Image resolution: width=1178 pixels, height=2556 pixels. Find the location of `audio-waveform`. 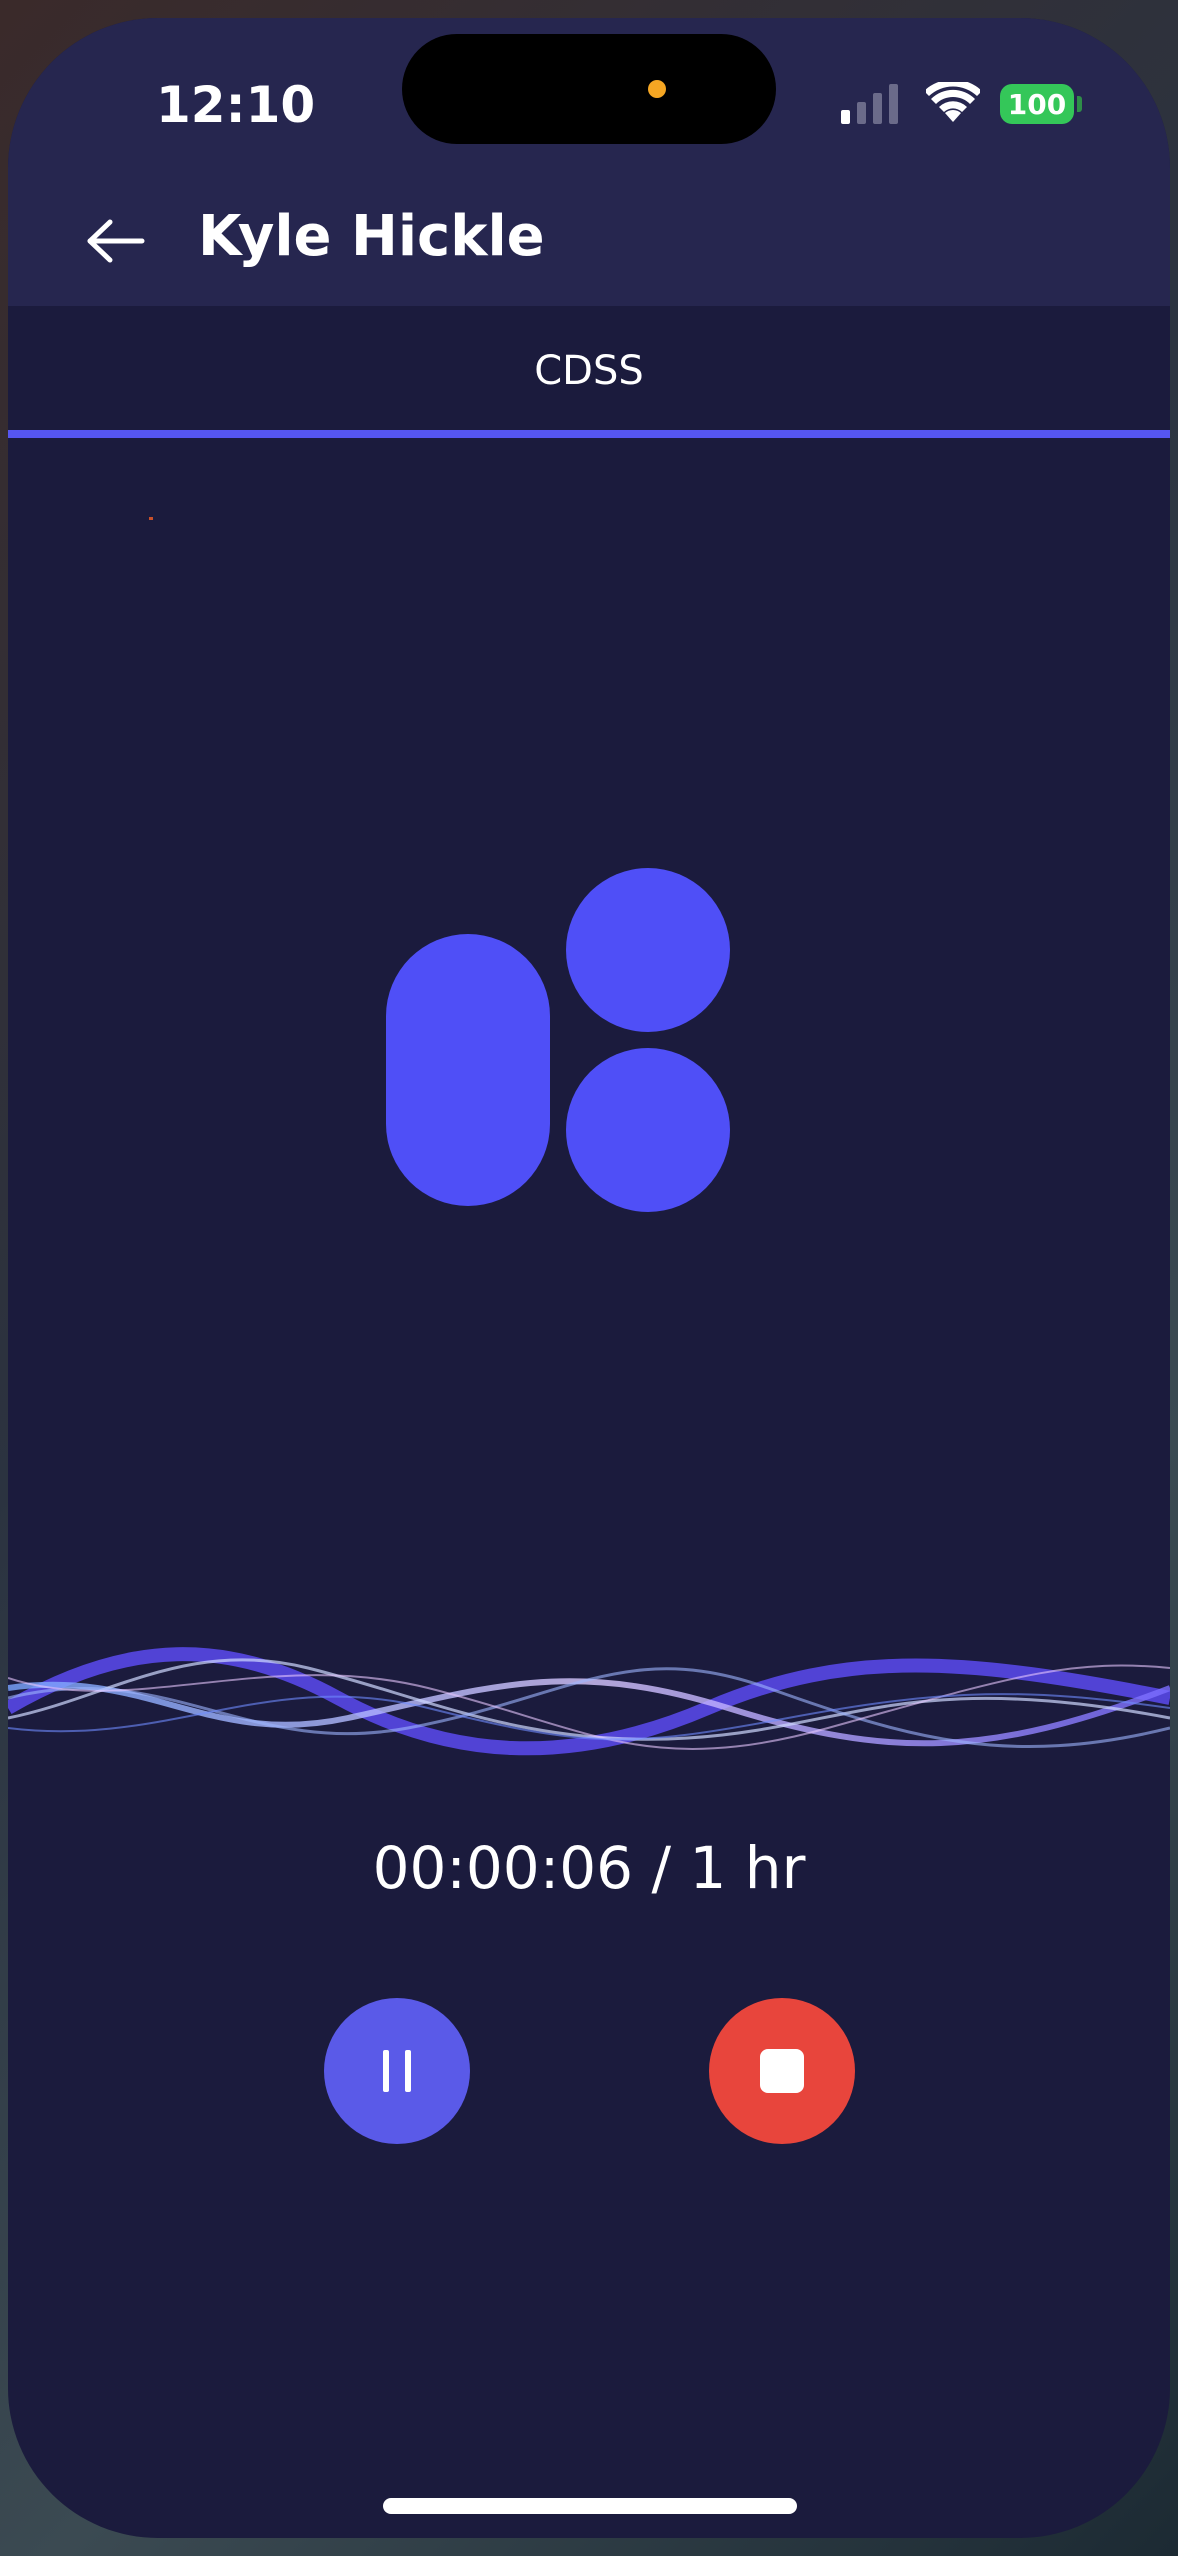

audio-waveform is located at coordinates (589, 1701).